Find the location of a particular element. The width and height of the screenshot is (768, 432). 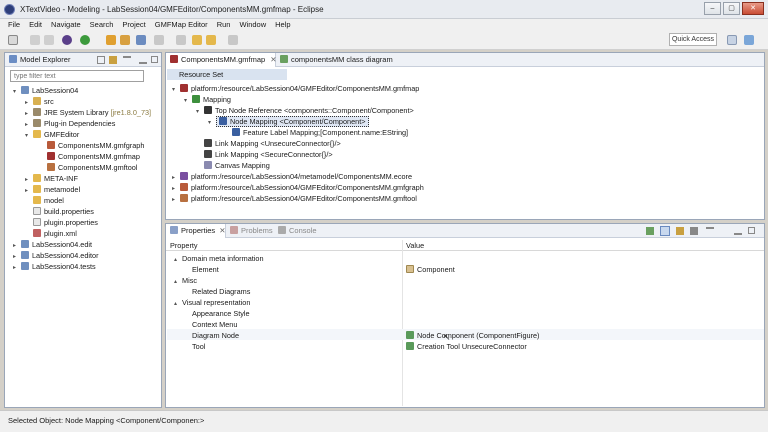

tree-item: ▾ Mapping is located at coordinates (207, 99).